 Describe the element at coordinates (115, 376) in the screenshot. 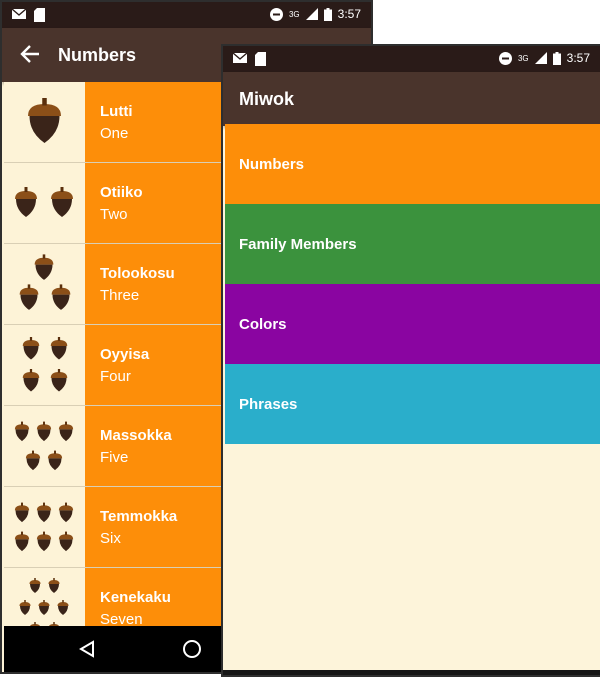

I see `english-word: Four` at that location.